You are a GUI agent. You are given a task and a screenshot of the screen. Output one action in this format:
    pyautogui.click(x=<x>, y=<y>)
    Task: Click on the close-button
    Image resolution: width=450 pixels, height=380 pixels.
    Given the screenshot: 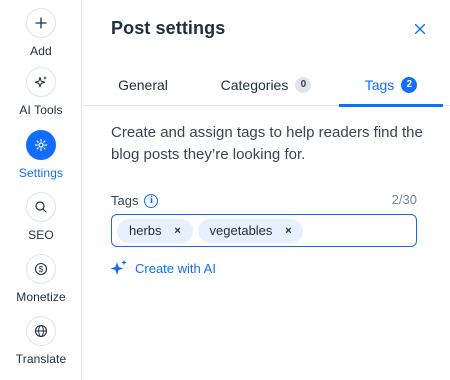 What is the action you would take?
    pyautogui.click(x=420, y=29)
    